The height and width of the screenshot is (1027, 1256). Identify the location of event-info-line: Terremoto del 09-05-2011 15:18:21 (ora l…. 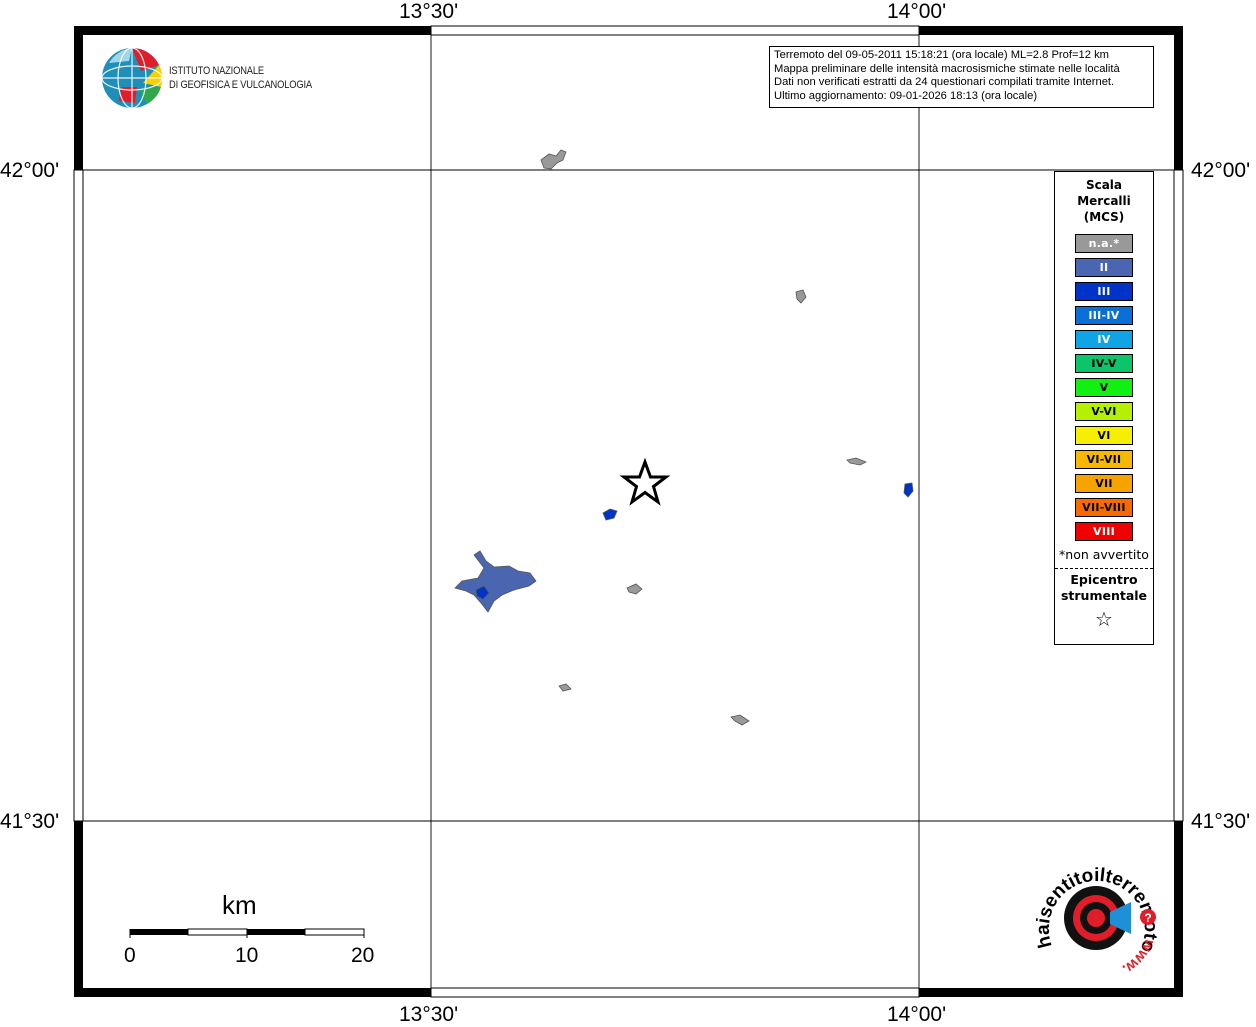
(941, 55).